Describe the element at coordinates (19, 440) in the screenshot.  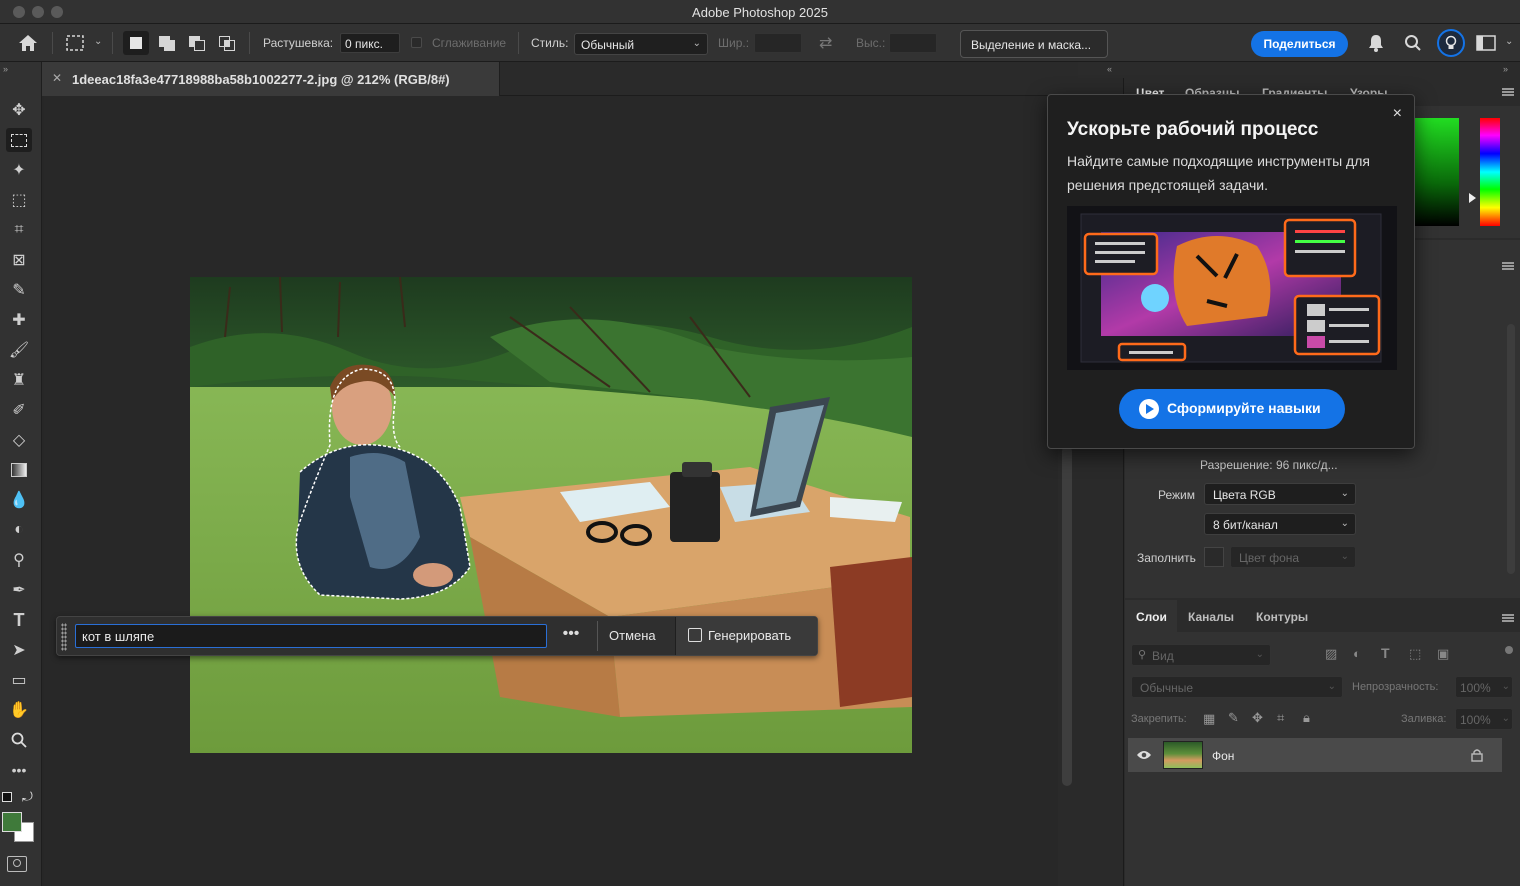
I see `eraser-tool-icon: ◇` at that location.